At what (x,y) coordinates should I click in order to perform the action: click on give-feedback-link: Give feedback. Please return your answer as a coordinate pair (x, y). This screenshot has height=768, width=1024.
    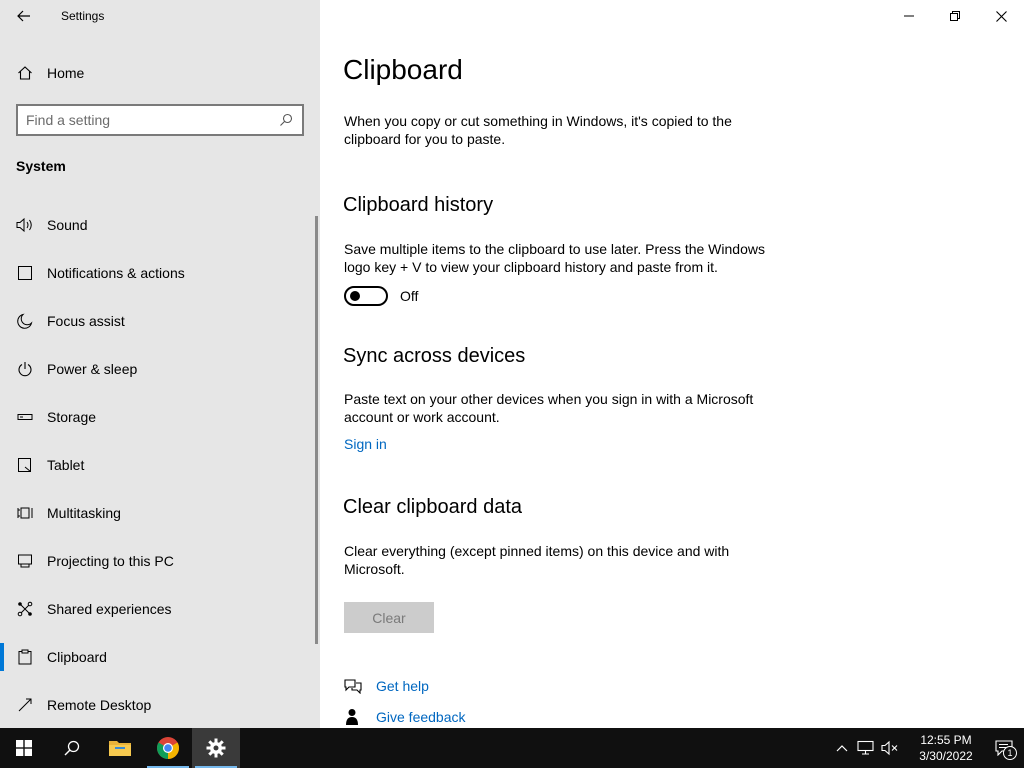
    Looking at the image, I should click on (421, 717).